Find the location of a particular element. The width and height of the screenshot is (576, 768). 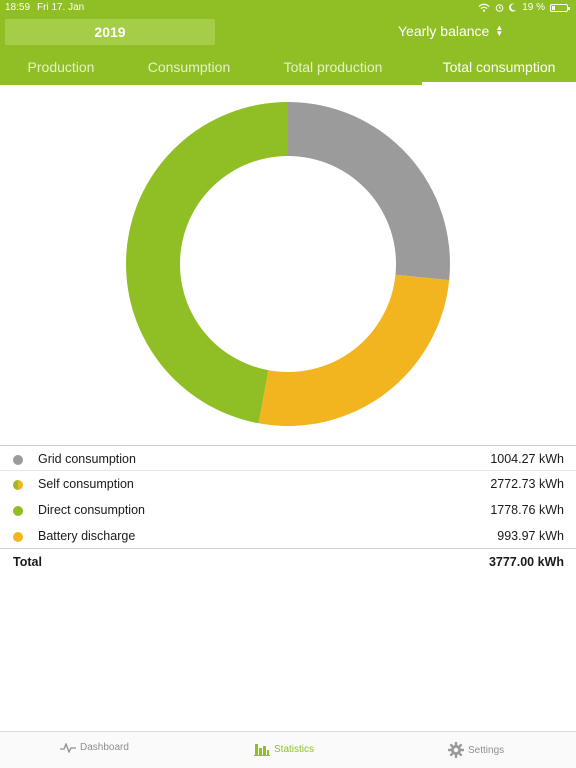

tab-total-production: Total production is located at coordinates (333, 68).